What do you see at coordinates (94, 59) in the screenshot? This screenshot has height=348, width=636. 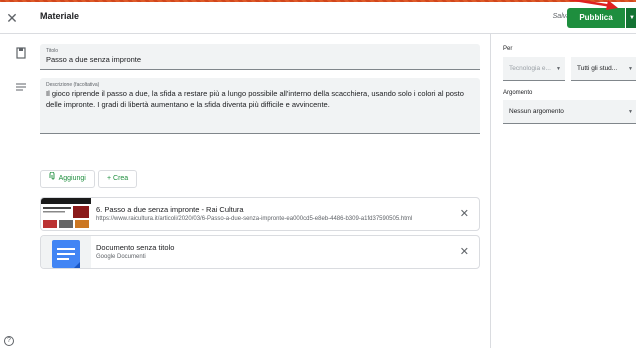 I see `title-value: Passo a due senza impronte` at bounding box center [94, 59].